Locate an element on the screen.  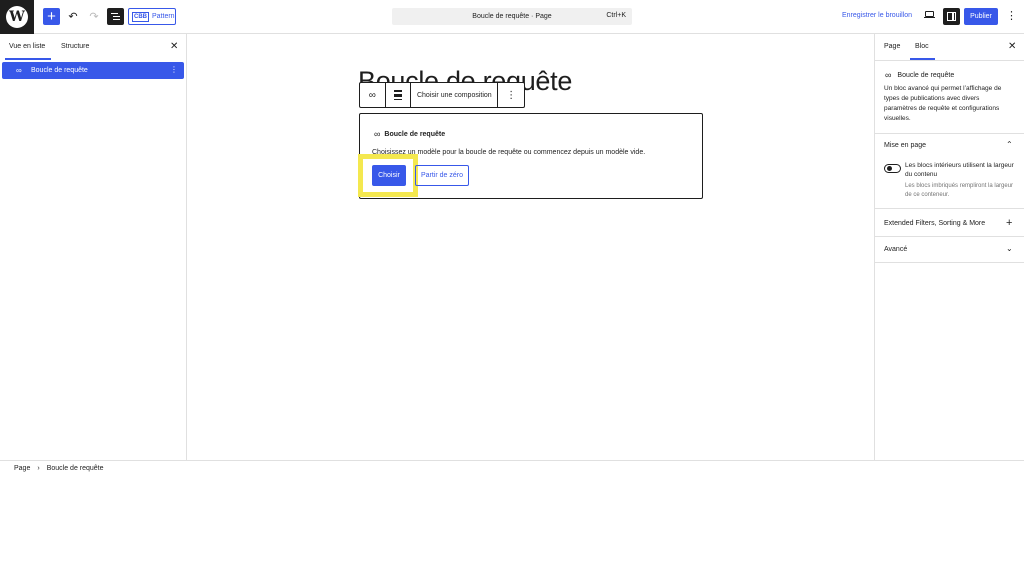
advanced-panel-toggle: Avancé is located at coordinates (895, 249).